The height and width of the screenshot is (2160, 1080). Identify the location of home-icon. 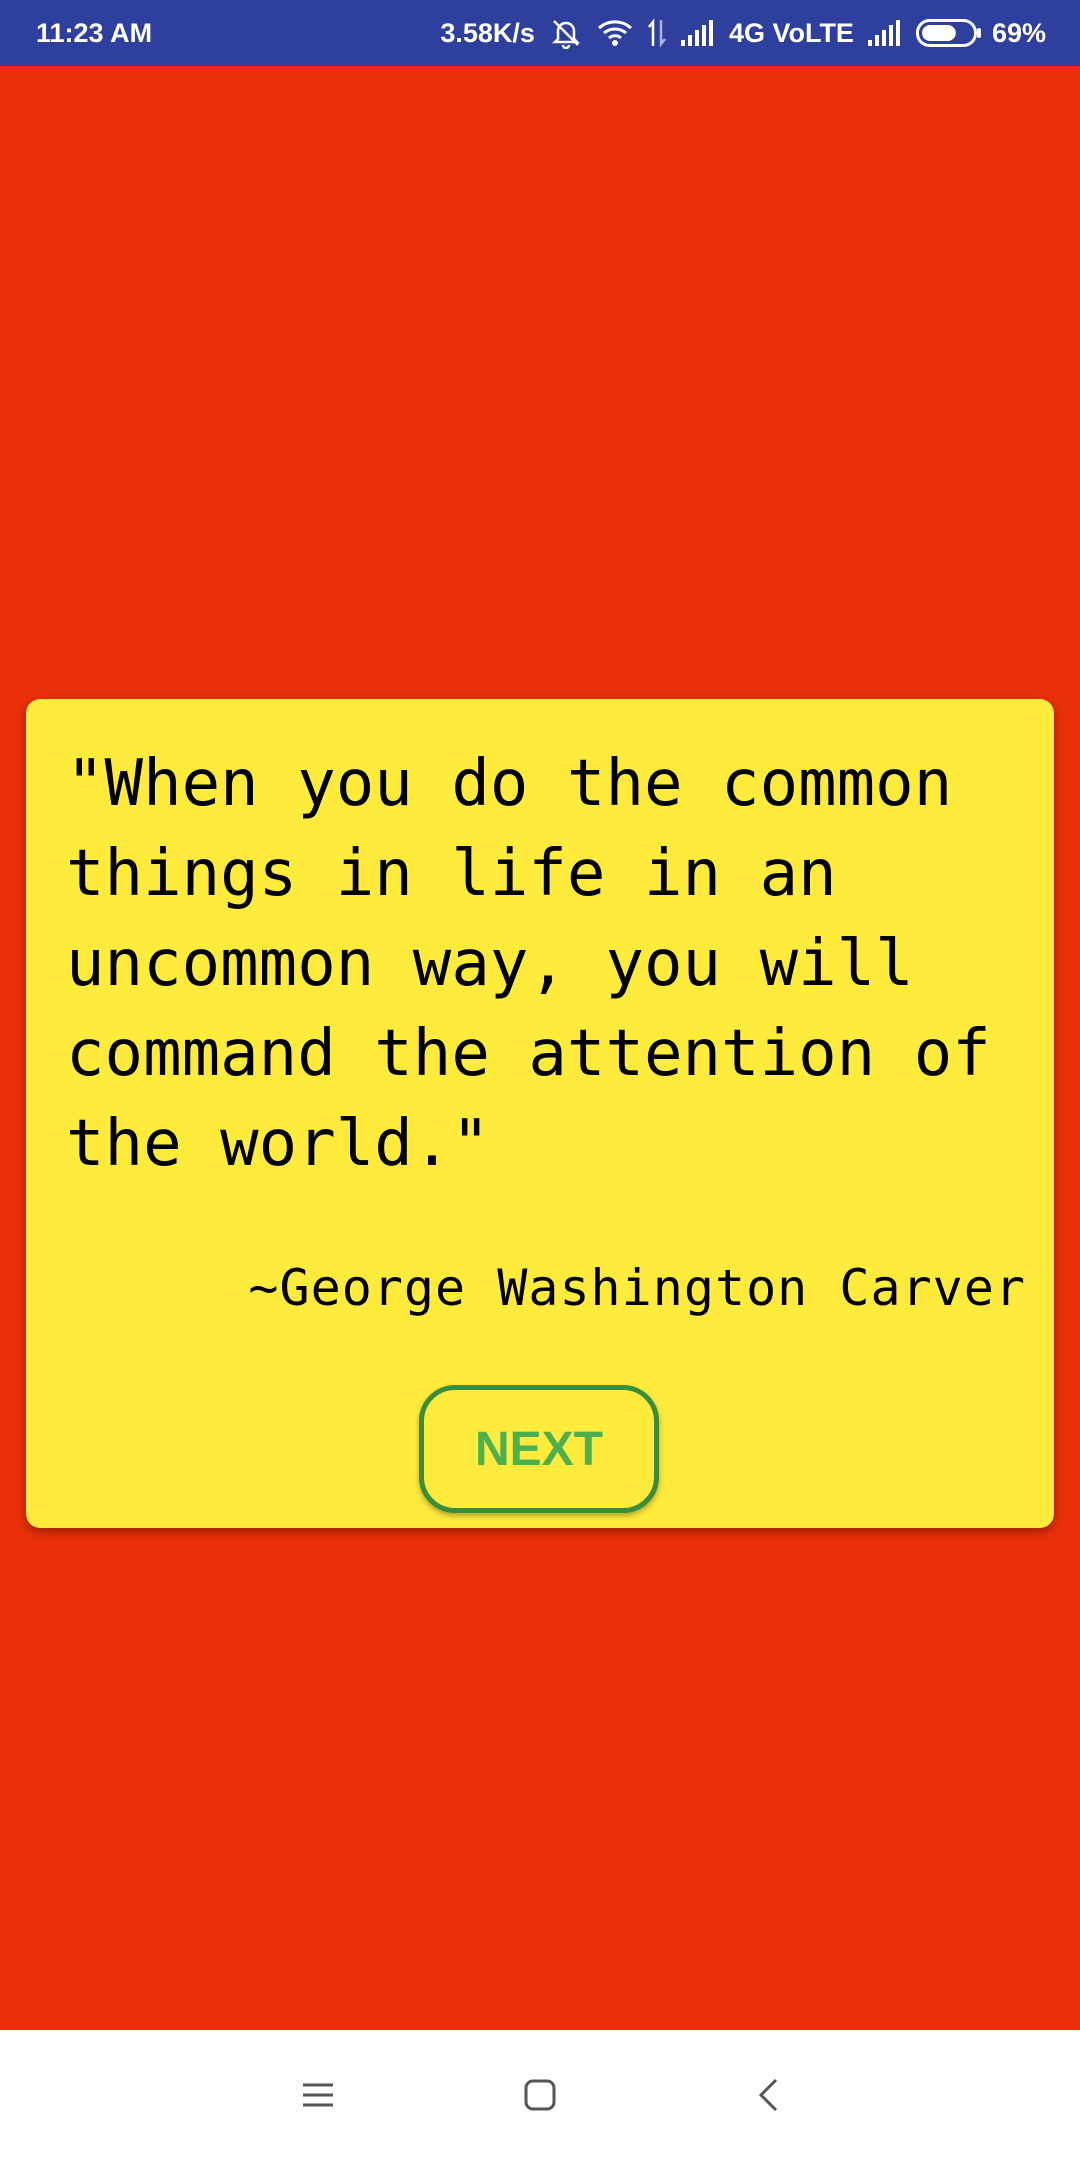
(540, 2095).